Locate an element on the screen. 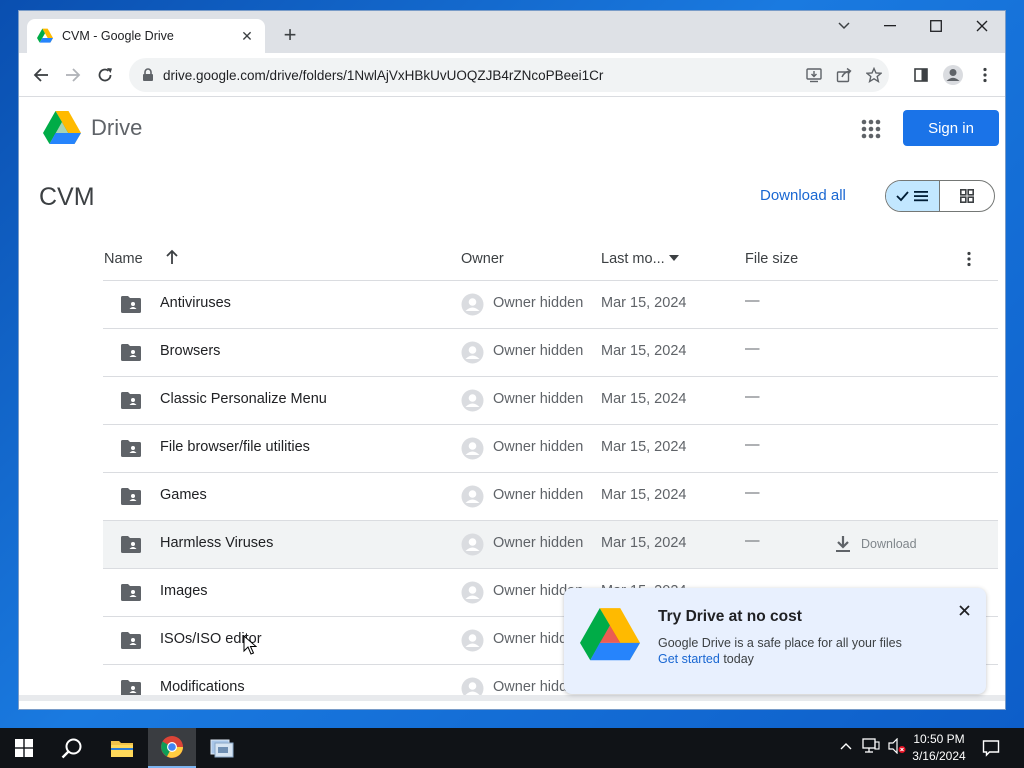 The image size is (1024, 768). sort-arrow-up-icon is located at coordinates (172, 257).